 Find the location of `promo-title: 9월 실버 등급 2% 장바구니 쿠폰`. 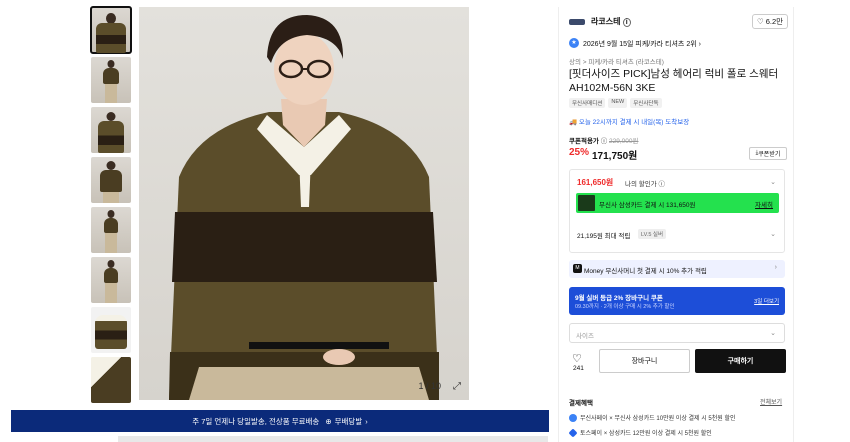

promo-title: 9월 실버 등급 2% 장바구니 쿠폰 is located at coordinates (619, 298).